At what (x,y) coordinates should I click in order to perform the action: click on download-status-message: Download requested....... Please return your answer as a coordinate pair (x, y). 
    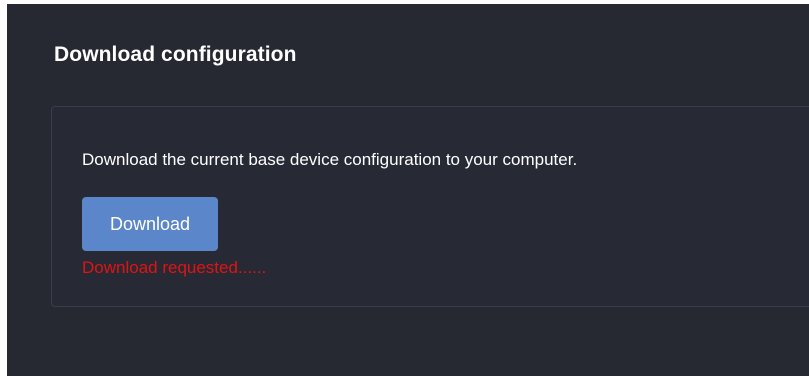
    Looking at the image, I should click on (174, 267).